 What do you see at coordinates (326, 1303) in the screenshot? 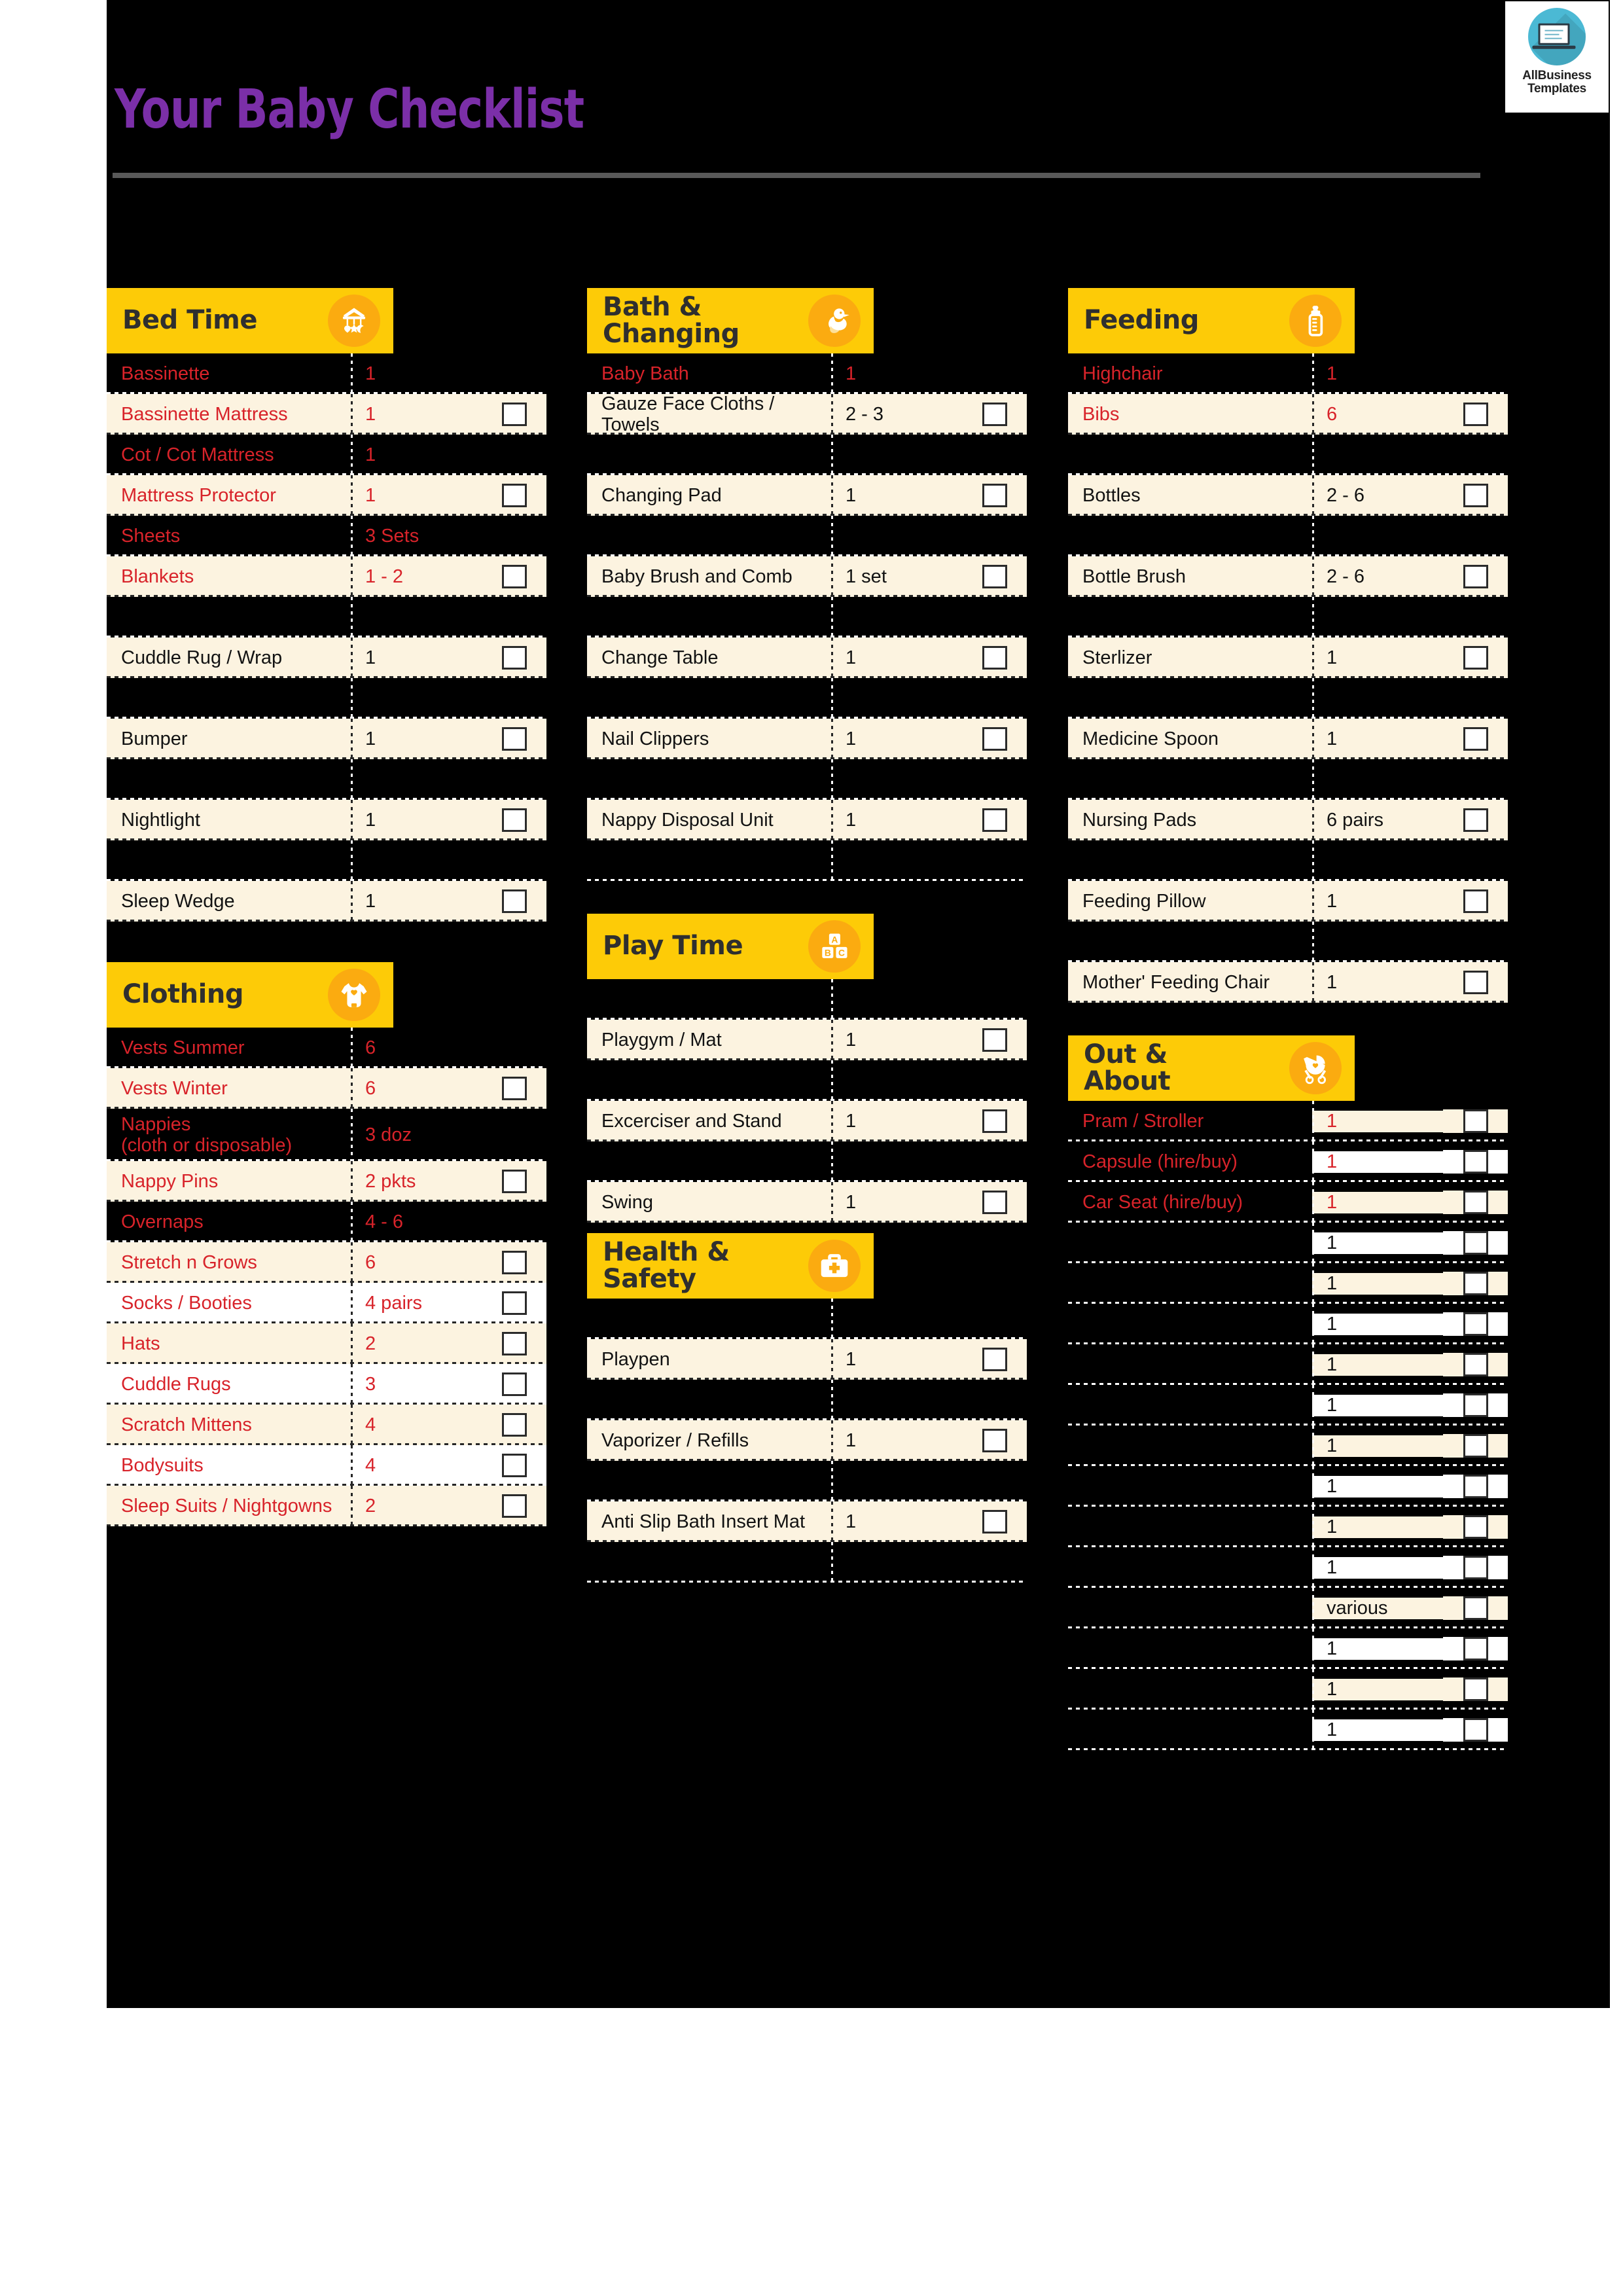
I see `checklist-row: Socks / Booties 4 pairs` at bounding box center [326, 1303].